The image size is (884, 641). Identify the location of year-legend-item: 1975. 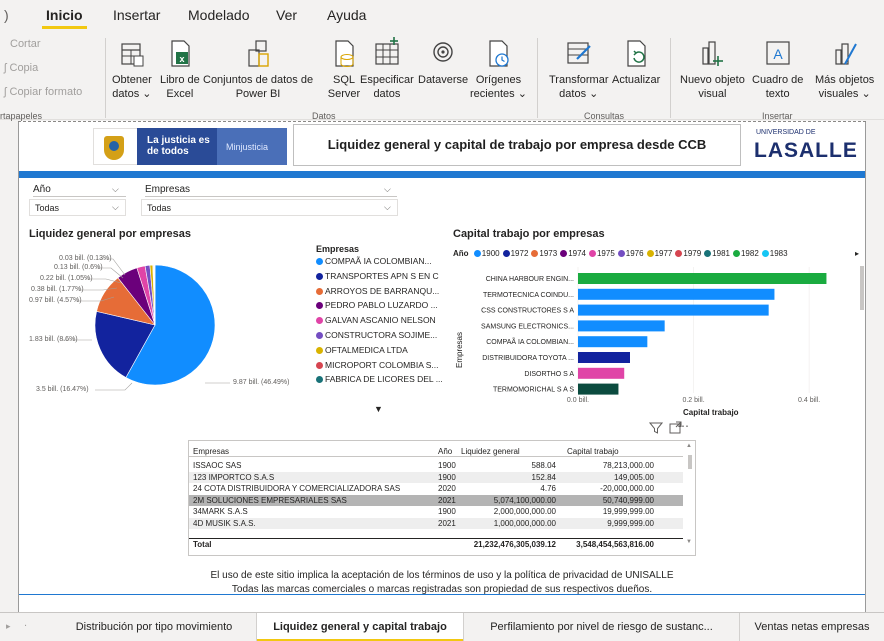
(600, 253).